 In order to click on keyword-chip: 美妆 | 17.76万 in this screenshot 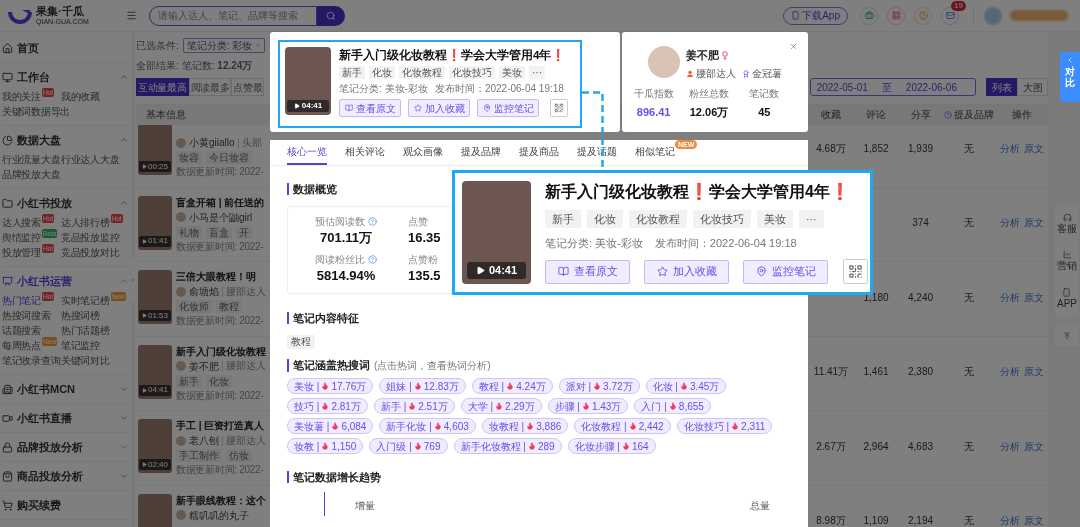, I will do `click(330, 386)`.